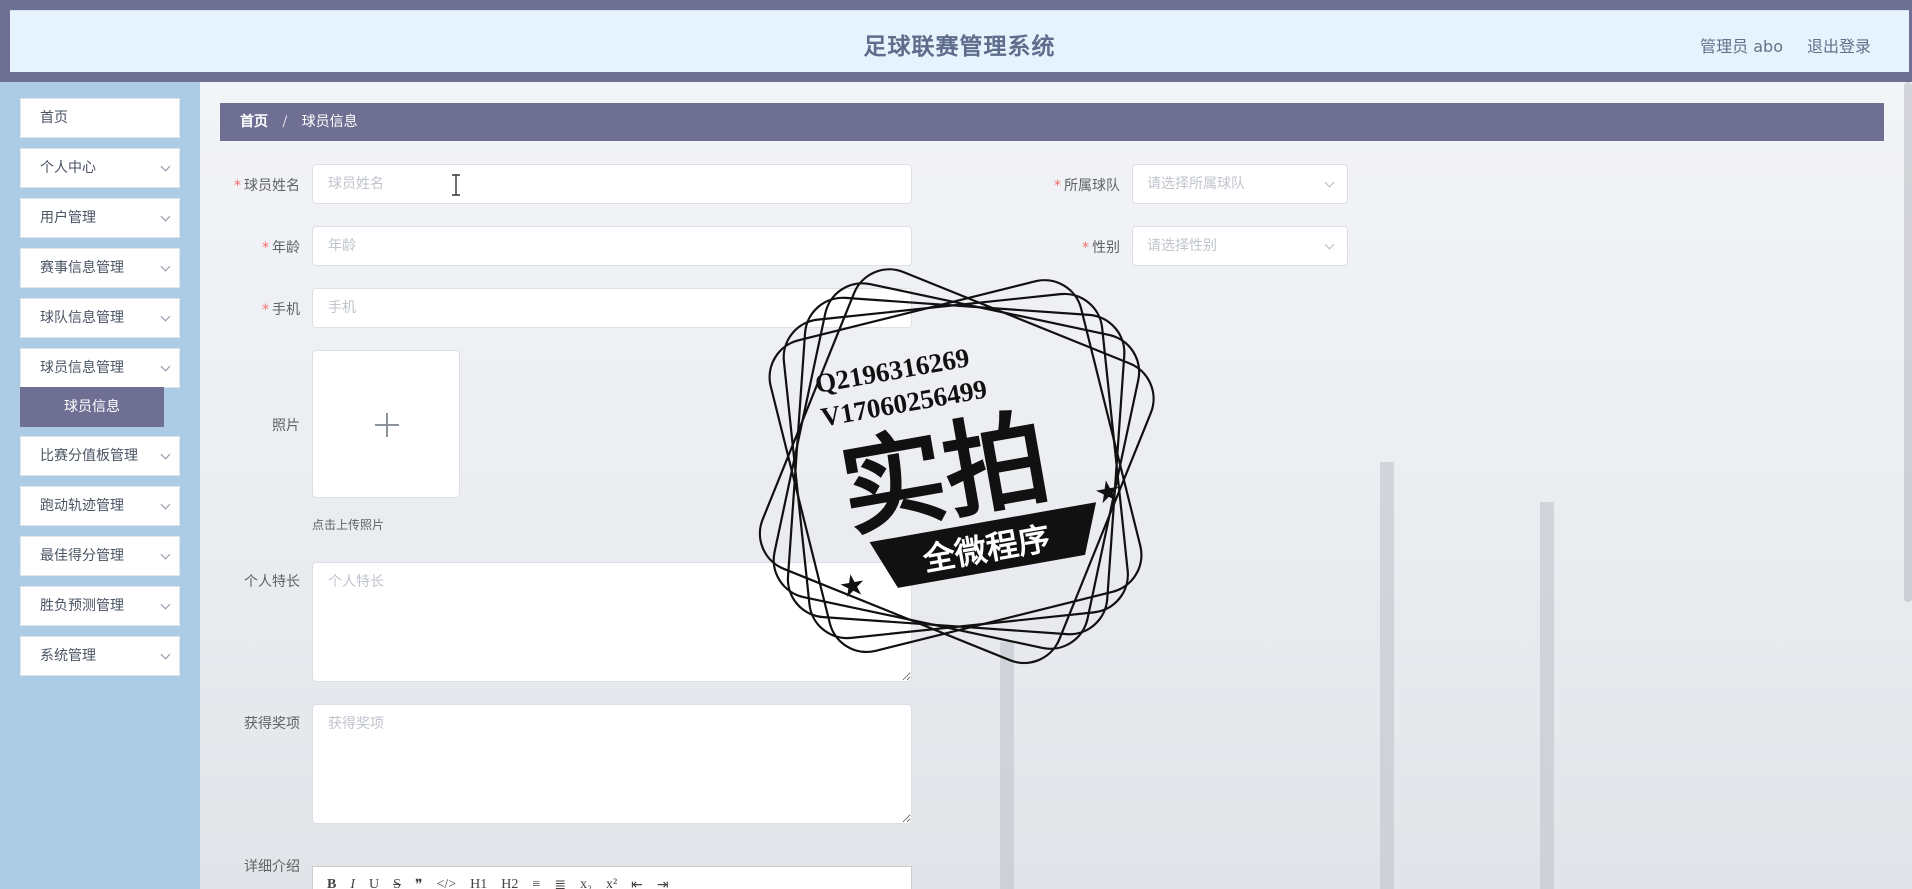  Describe the element at coordinates (612, 246) in the screenshot. I see `age-input` at that location.